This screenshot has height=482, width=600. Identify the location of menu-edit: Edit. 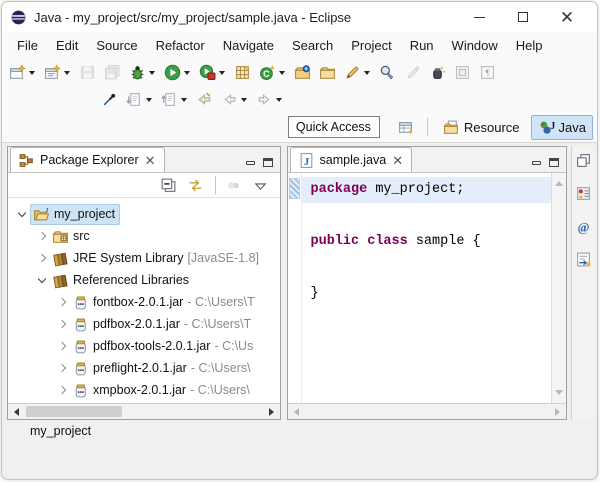
(67, 45).